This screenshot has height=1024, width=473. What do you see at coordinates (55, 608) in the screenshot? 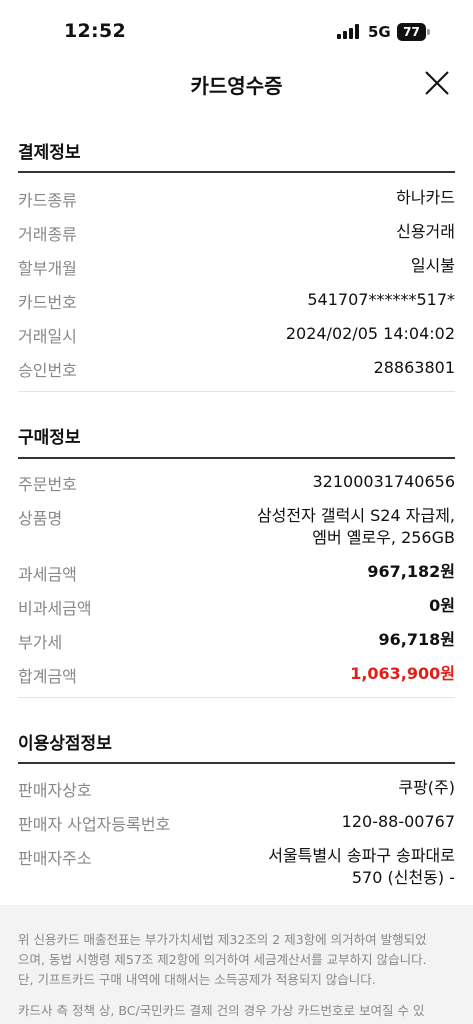
I see `row-label: 비과세금액` at bounding box center [55, 608].